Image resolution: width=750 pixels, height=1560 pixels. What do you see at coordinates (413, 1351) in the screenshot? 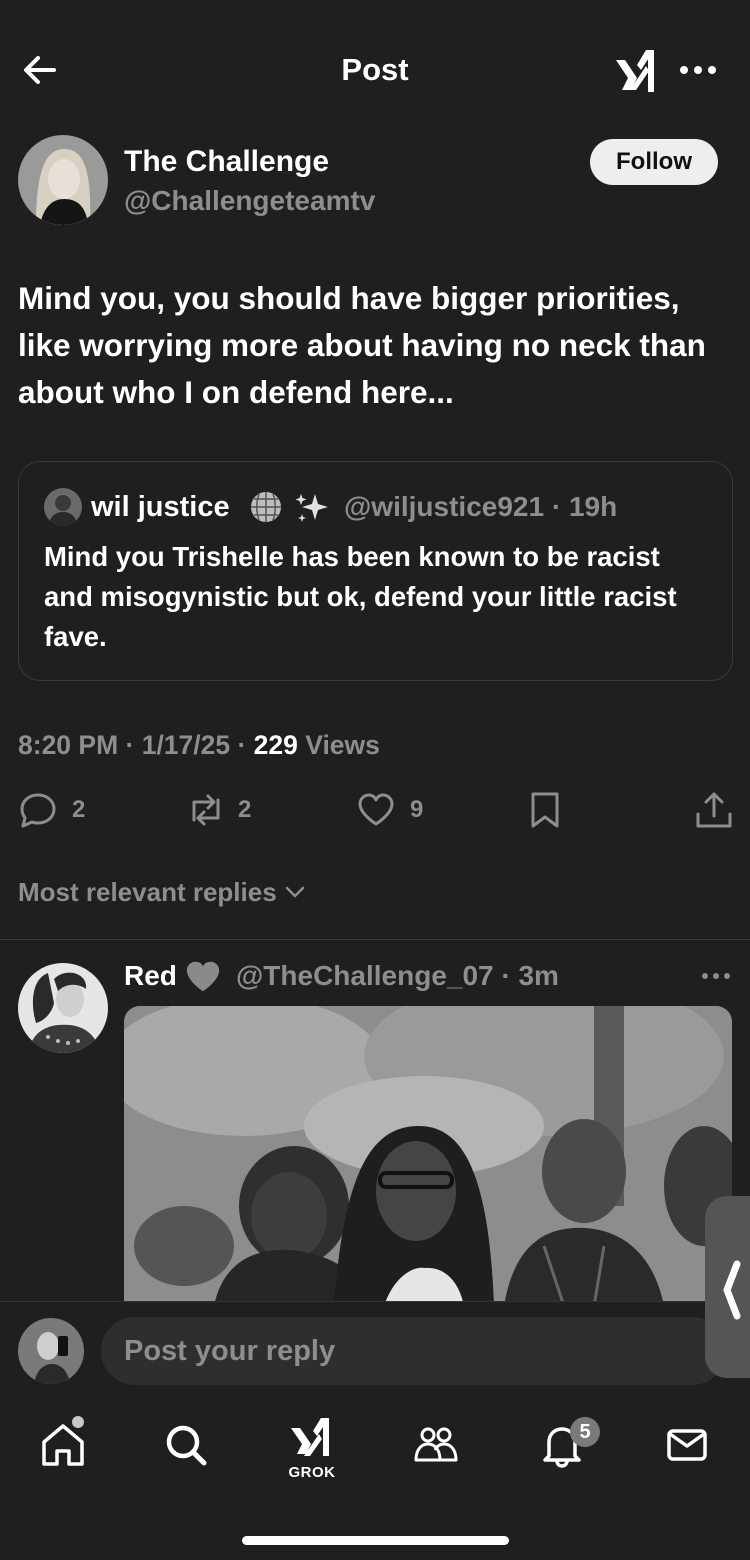
I see `reply-input: Post your reply` at bounding box center [413, 1351].